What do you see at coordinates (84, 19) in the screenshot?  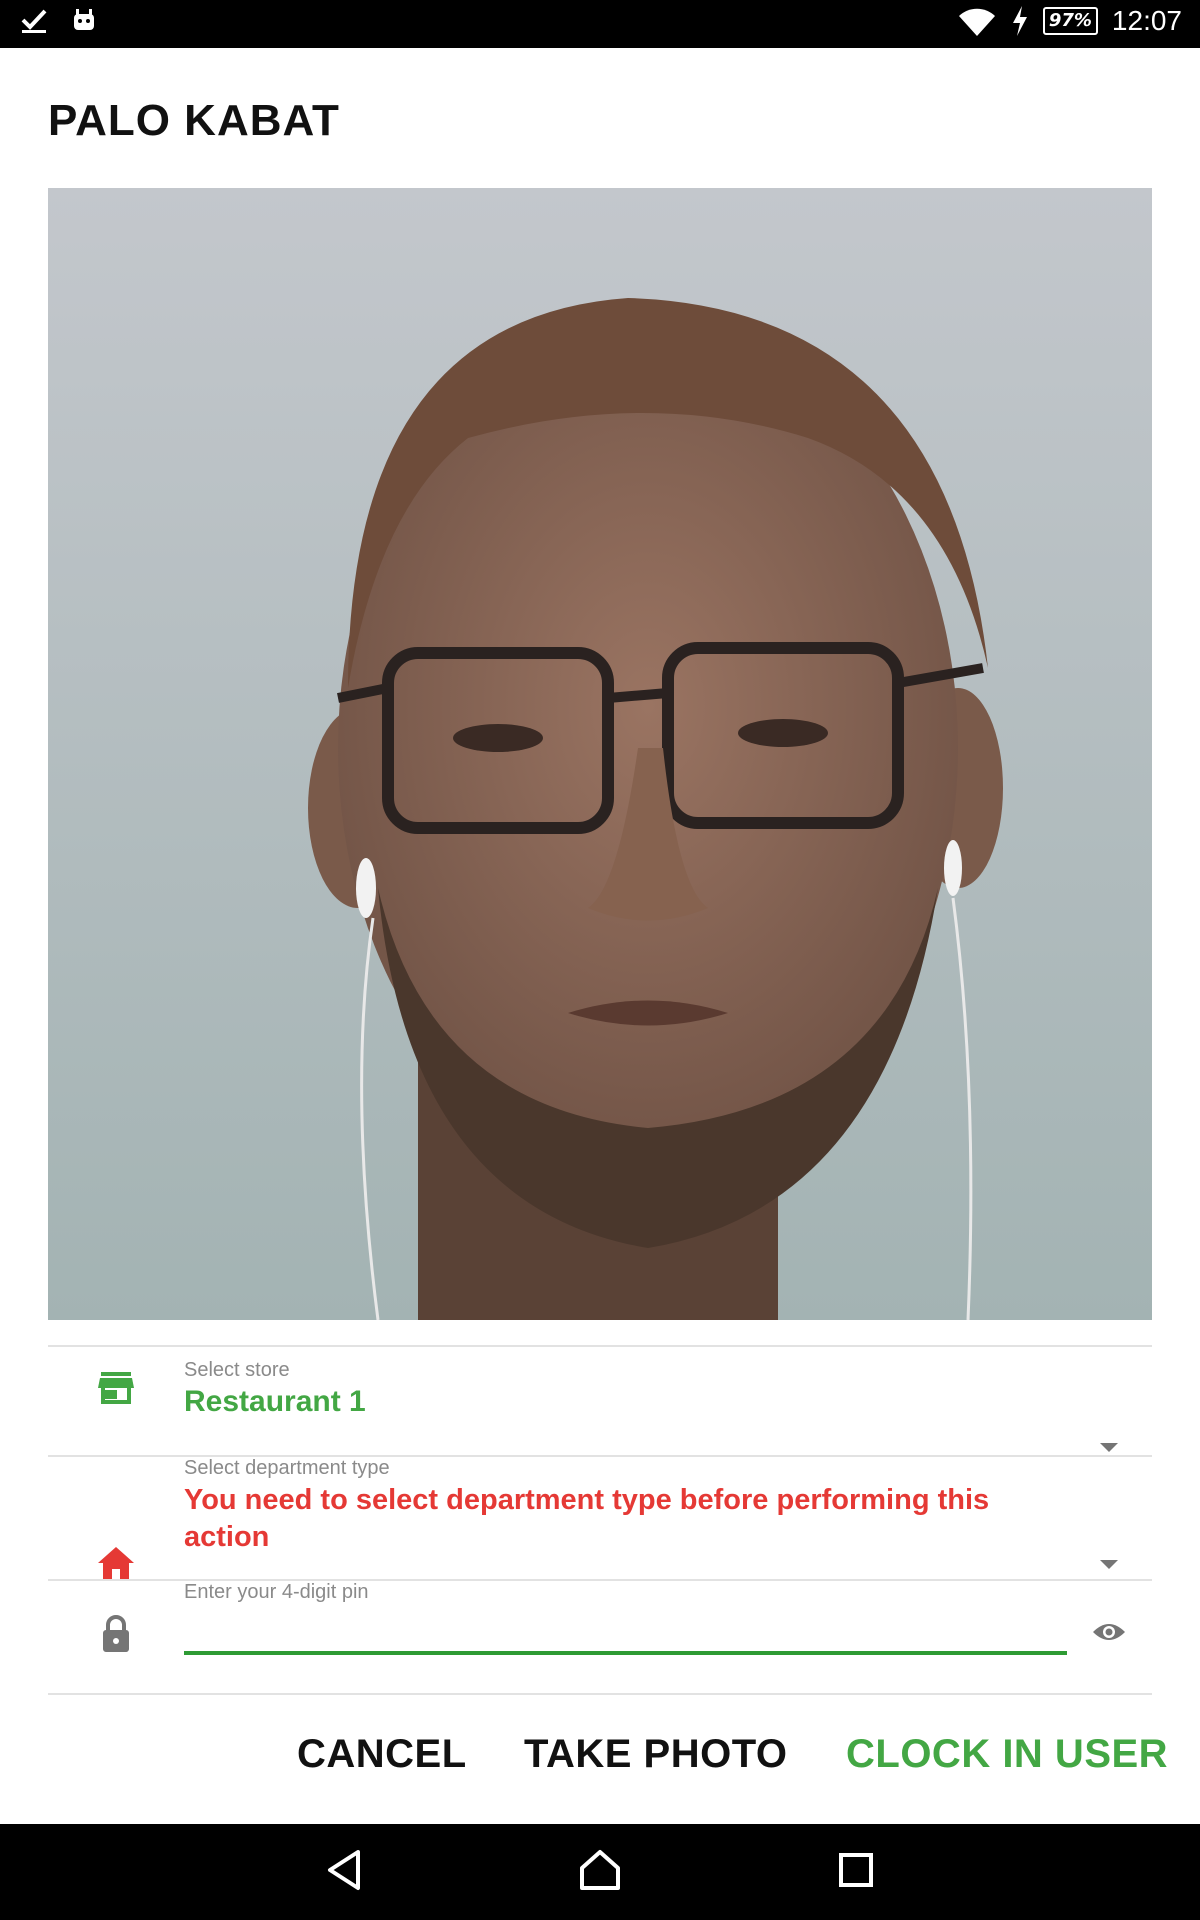 I see `android-icon` at bounding box center [84, 19].